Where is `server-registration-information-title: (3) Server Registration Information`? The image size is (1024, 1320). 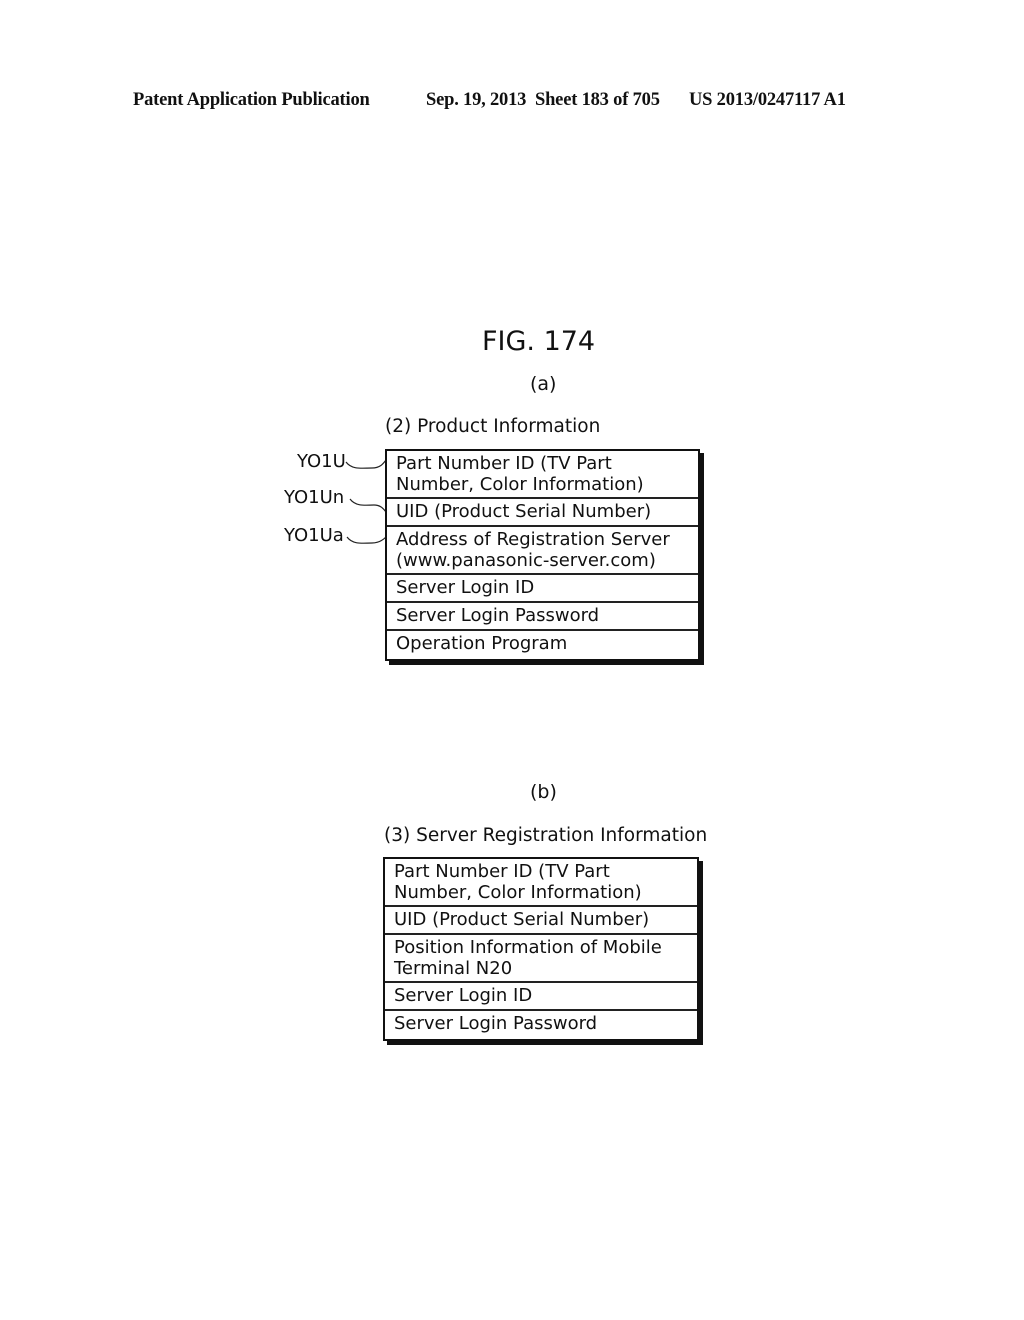 server-registration-information-title: (3) Server Registration Information is located at coordinates (546, 835).